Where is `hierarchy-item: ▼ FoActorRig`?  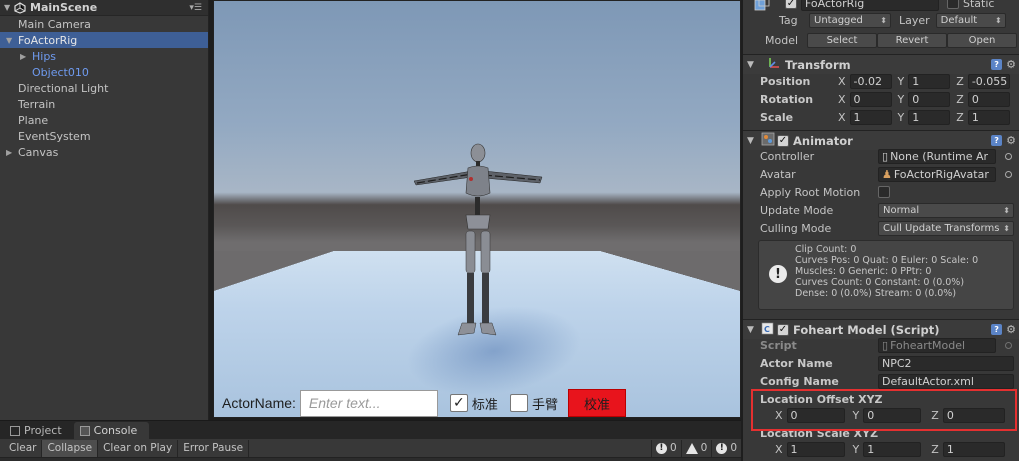 hierarchy-item: ▼ FoActorRig is located at coordinates (104, 40).